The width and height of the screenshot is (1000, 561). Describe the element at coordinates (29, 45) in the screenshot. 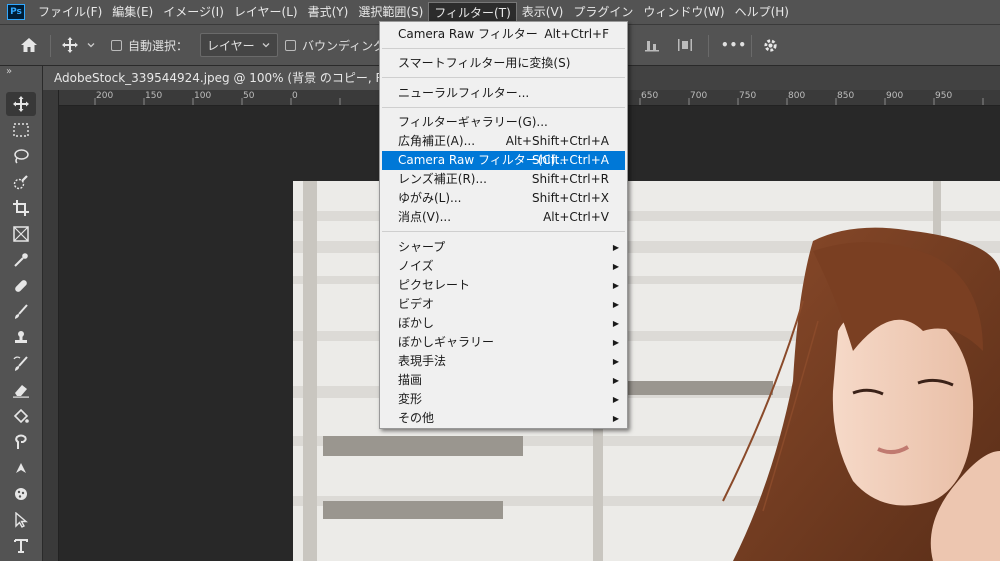

I see `home-button` at that location.